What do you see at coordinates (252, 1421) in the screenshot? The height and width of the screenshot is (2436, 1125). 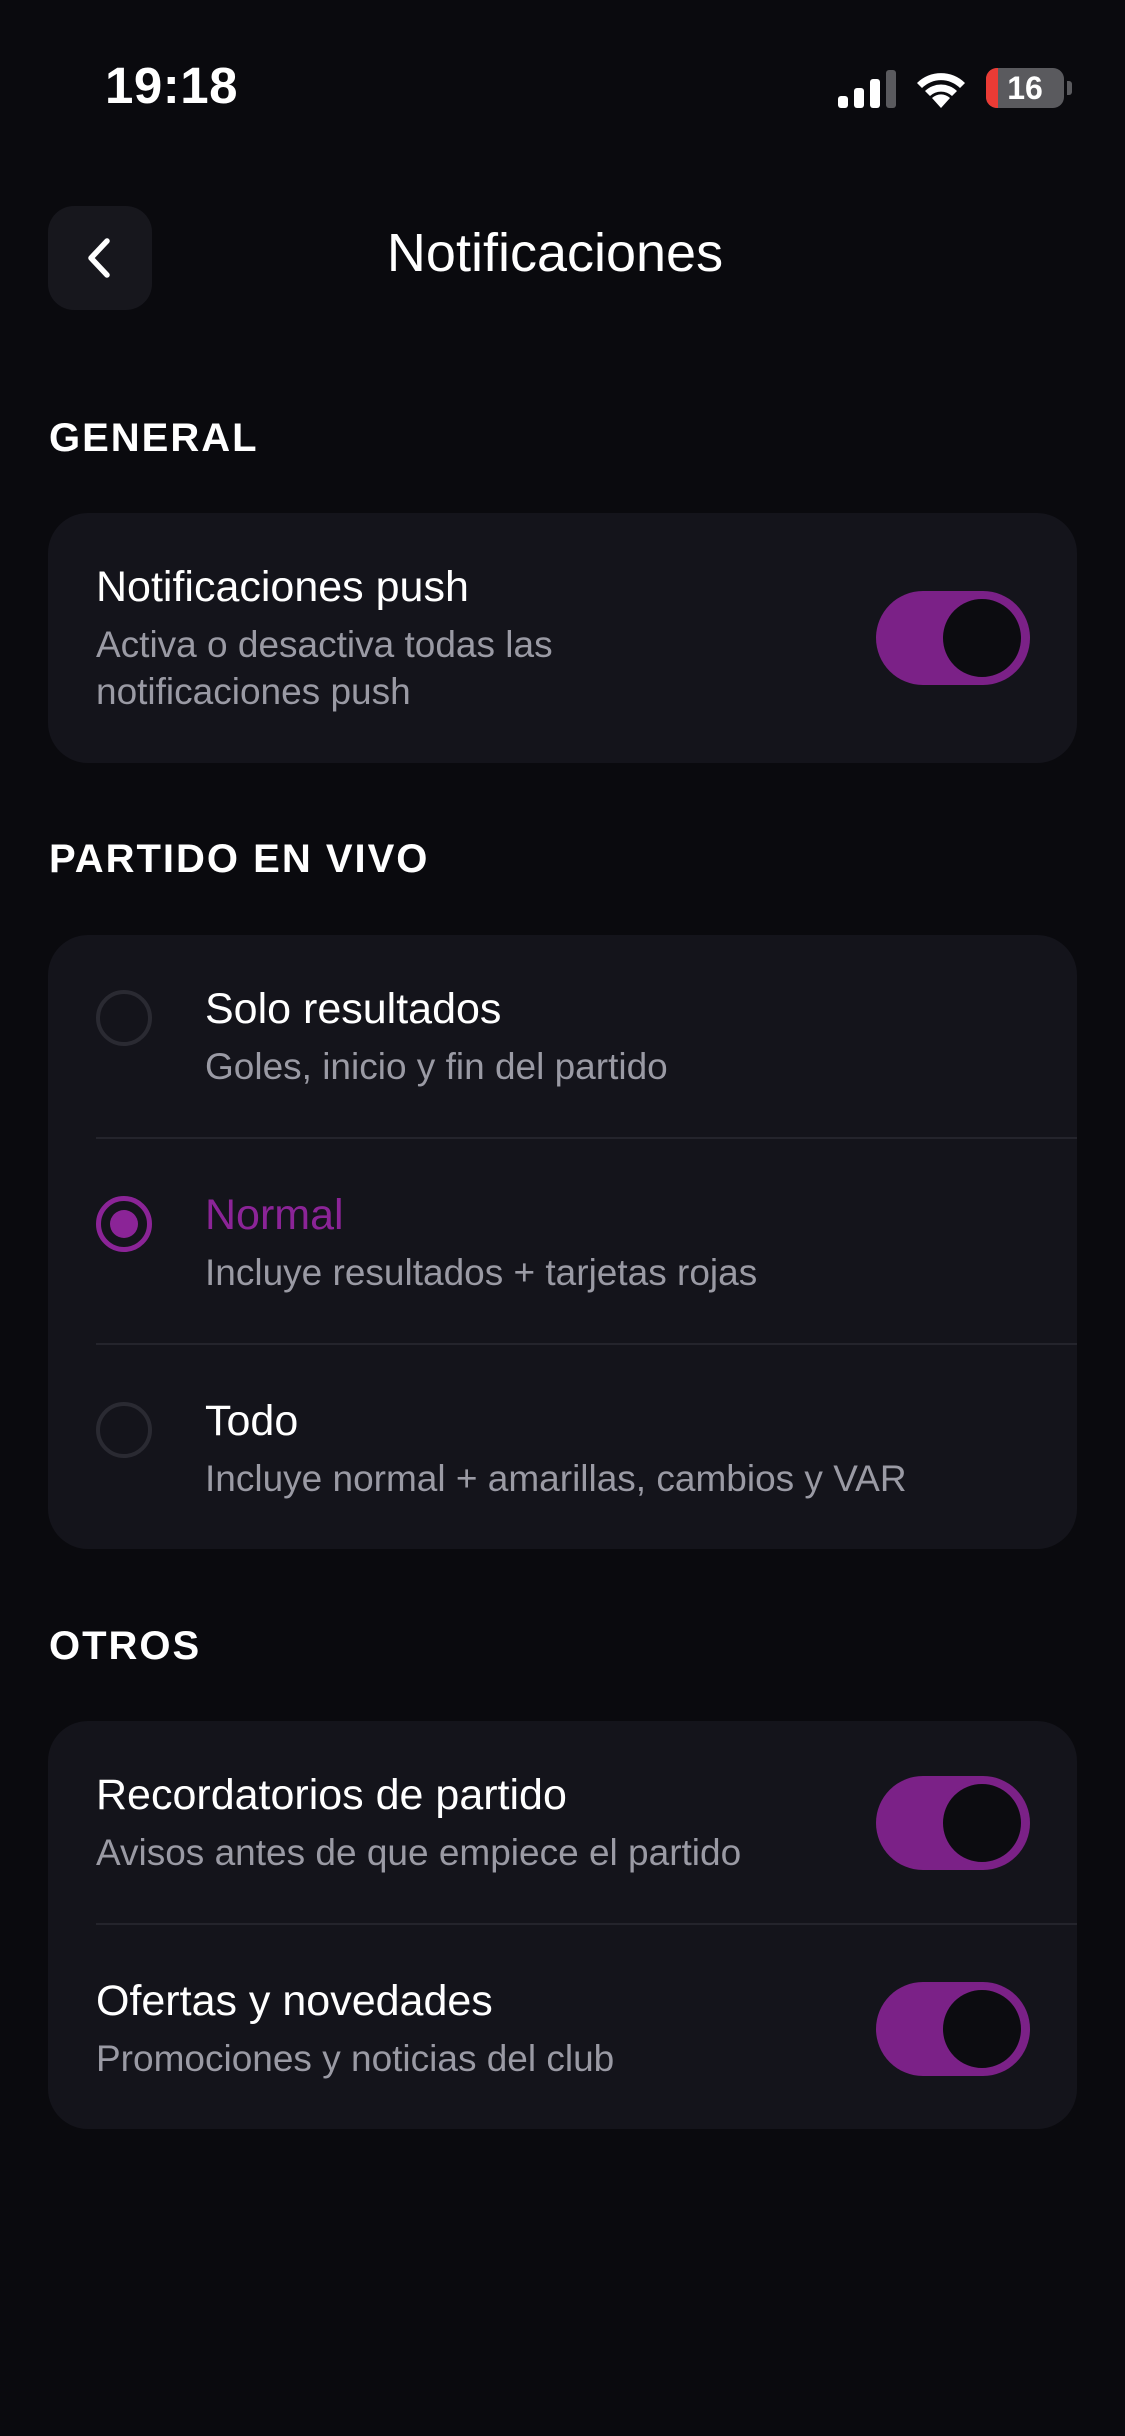 I see `option-title: Todo` at bounding box center [252, 1421].